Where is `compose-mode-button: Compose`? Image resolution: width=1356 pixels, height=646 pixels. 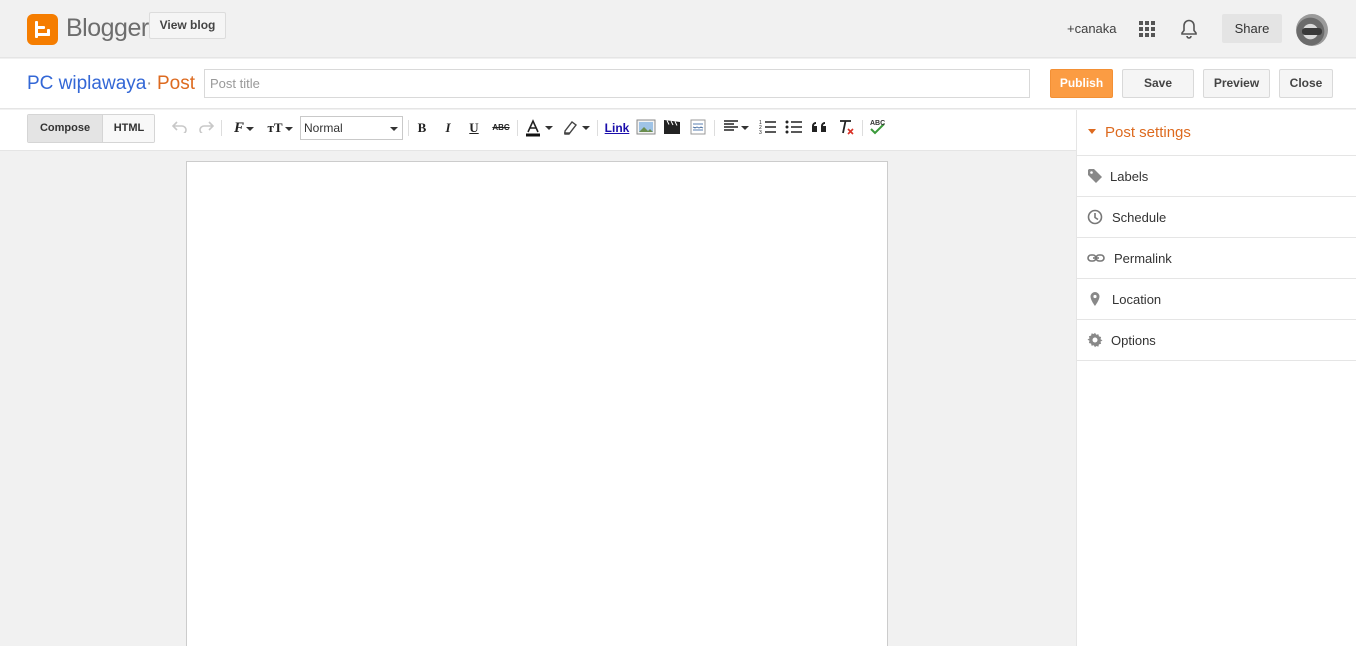 compose-mode-button: Compose is located at coordinates (65, 128).